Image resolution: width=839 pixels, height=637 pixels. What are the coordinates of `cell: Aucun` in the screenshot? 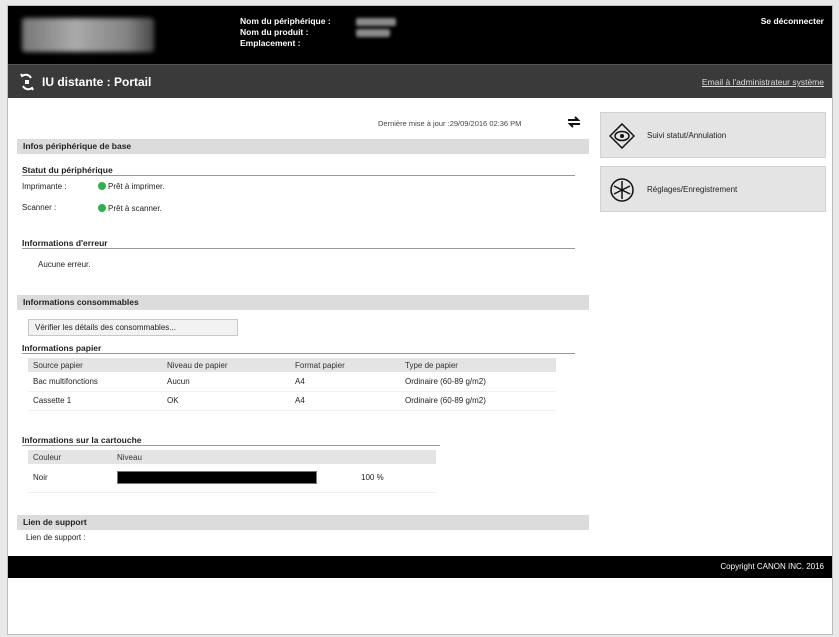 It's located at (226, 382).